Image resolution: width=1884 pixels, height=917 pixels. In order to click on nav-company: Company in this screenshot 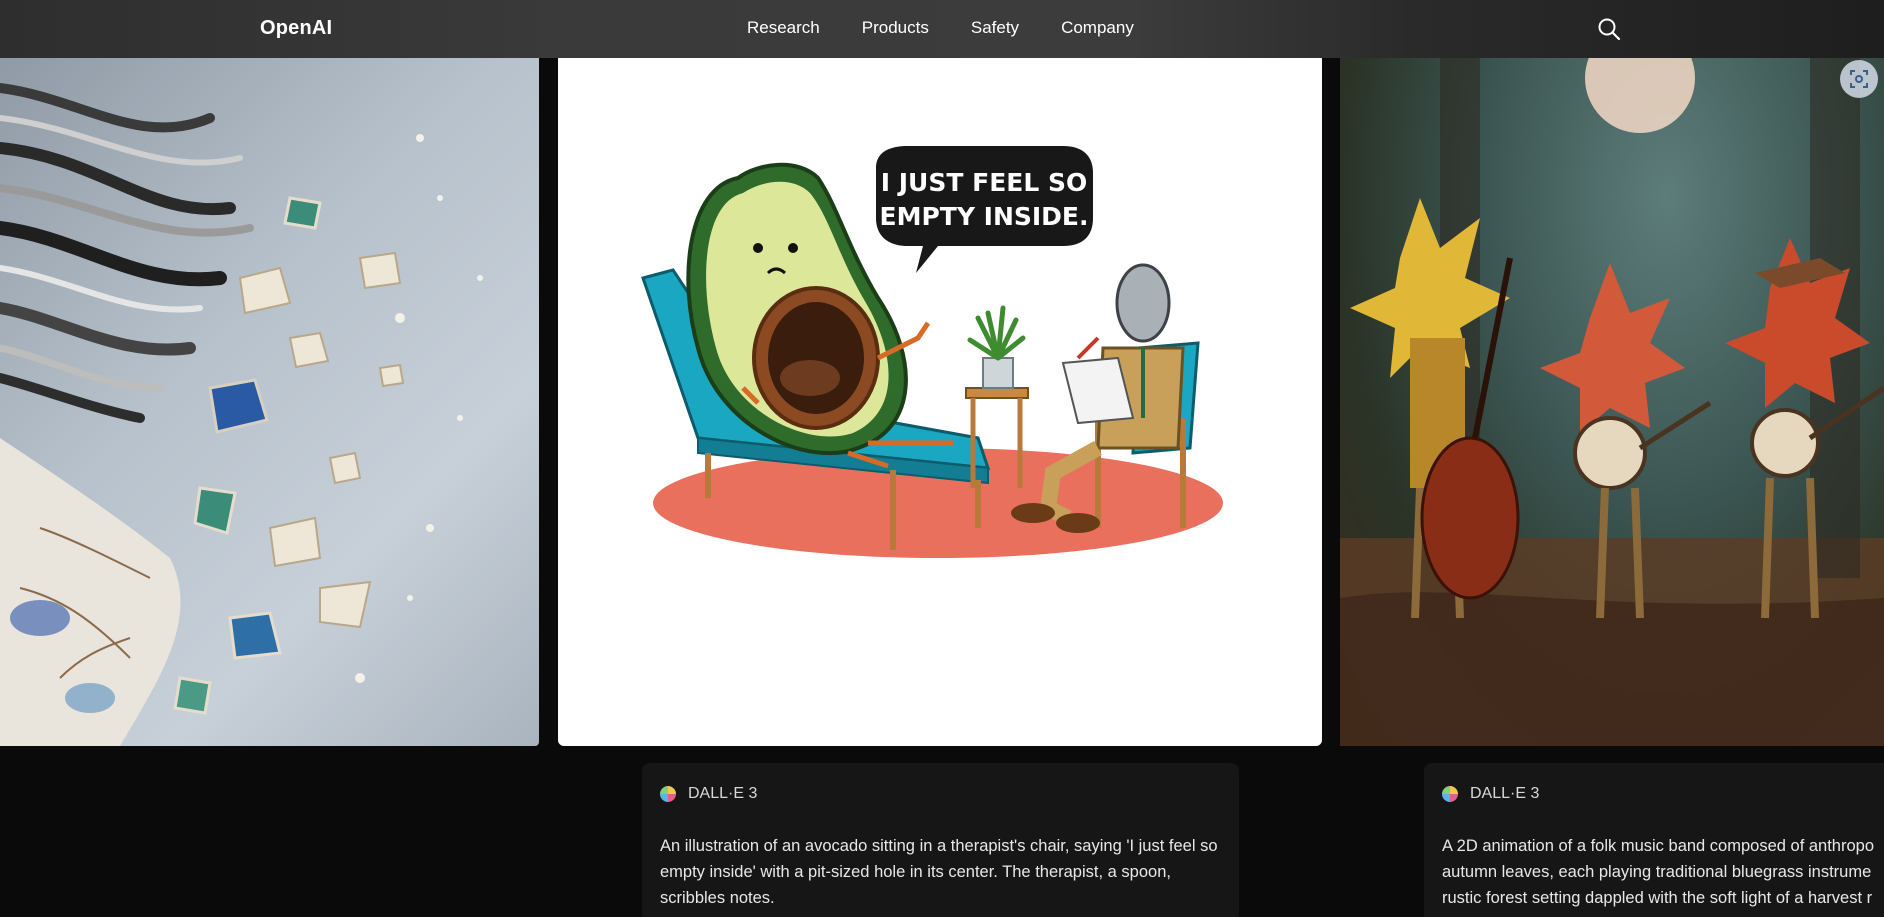, I will do `click(1097, 28)`.